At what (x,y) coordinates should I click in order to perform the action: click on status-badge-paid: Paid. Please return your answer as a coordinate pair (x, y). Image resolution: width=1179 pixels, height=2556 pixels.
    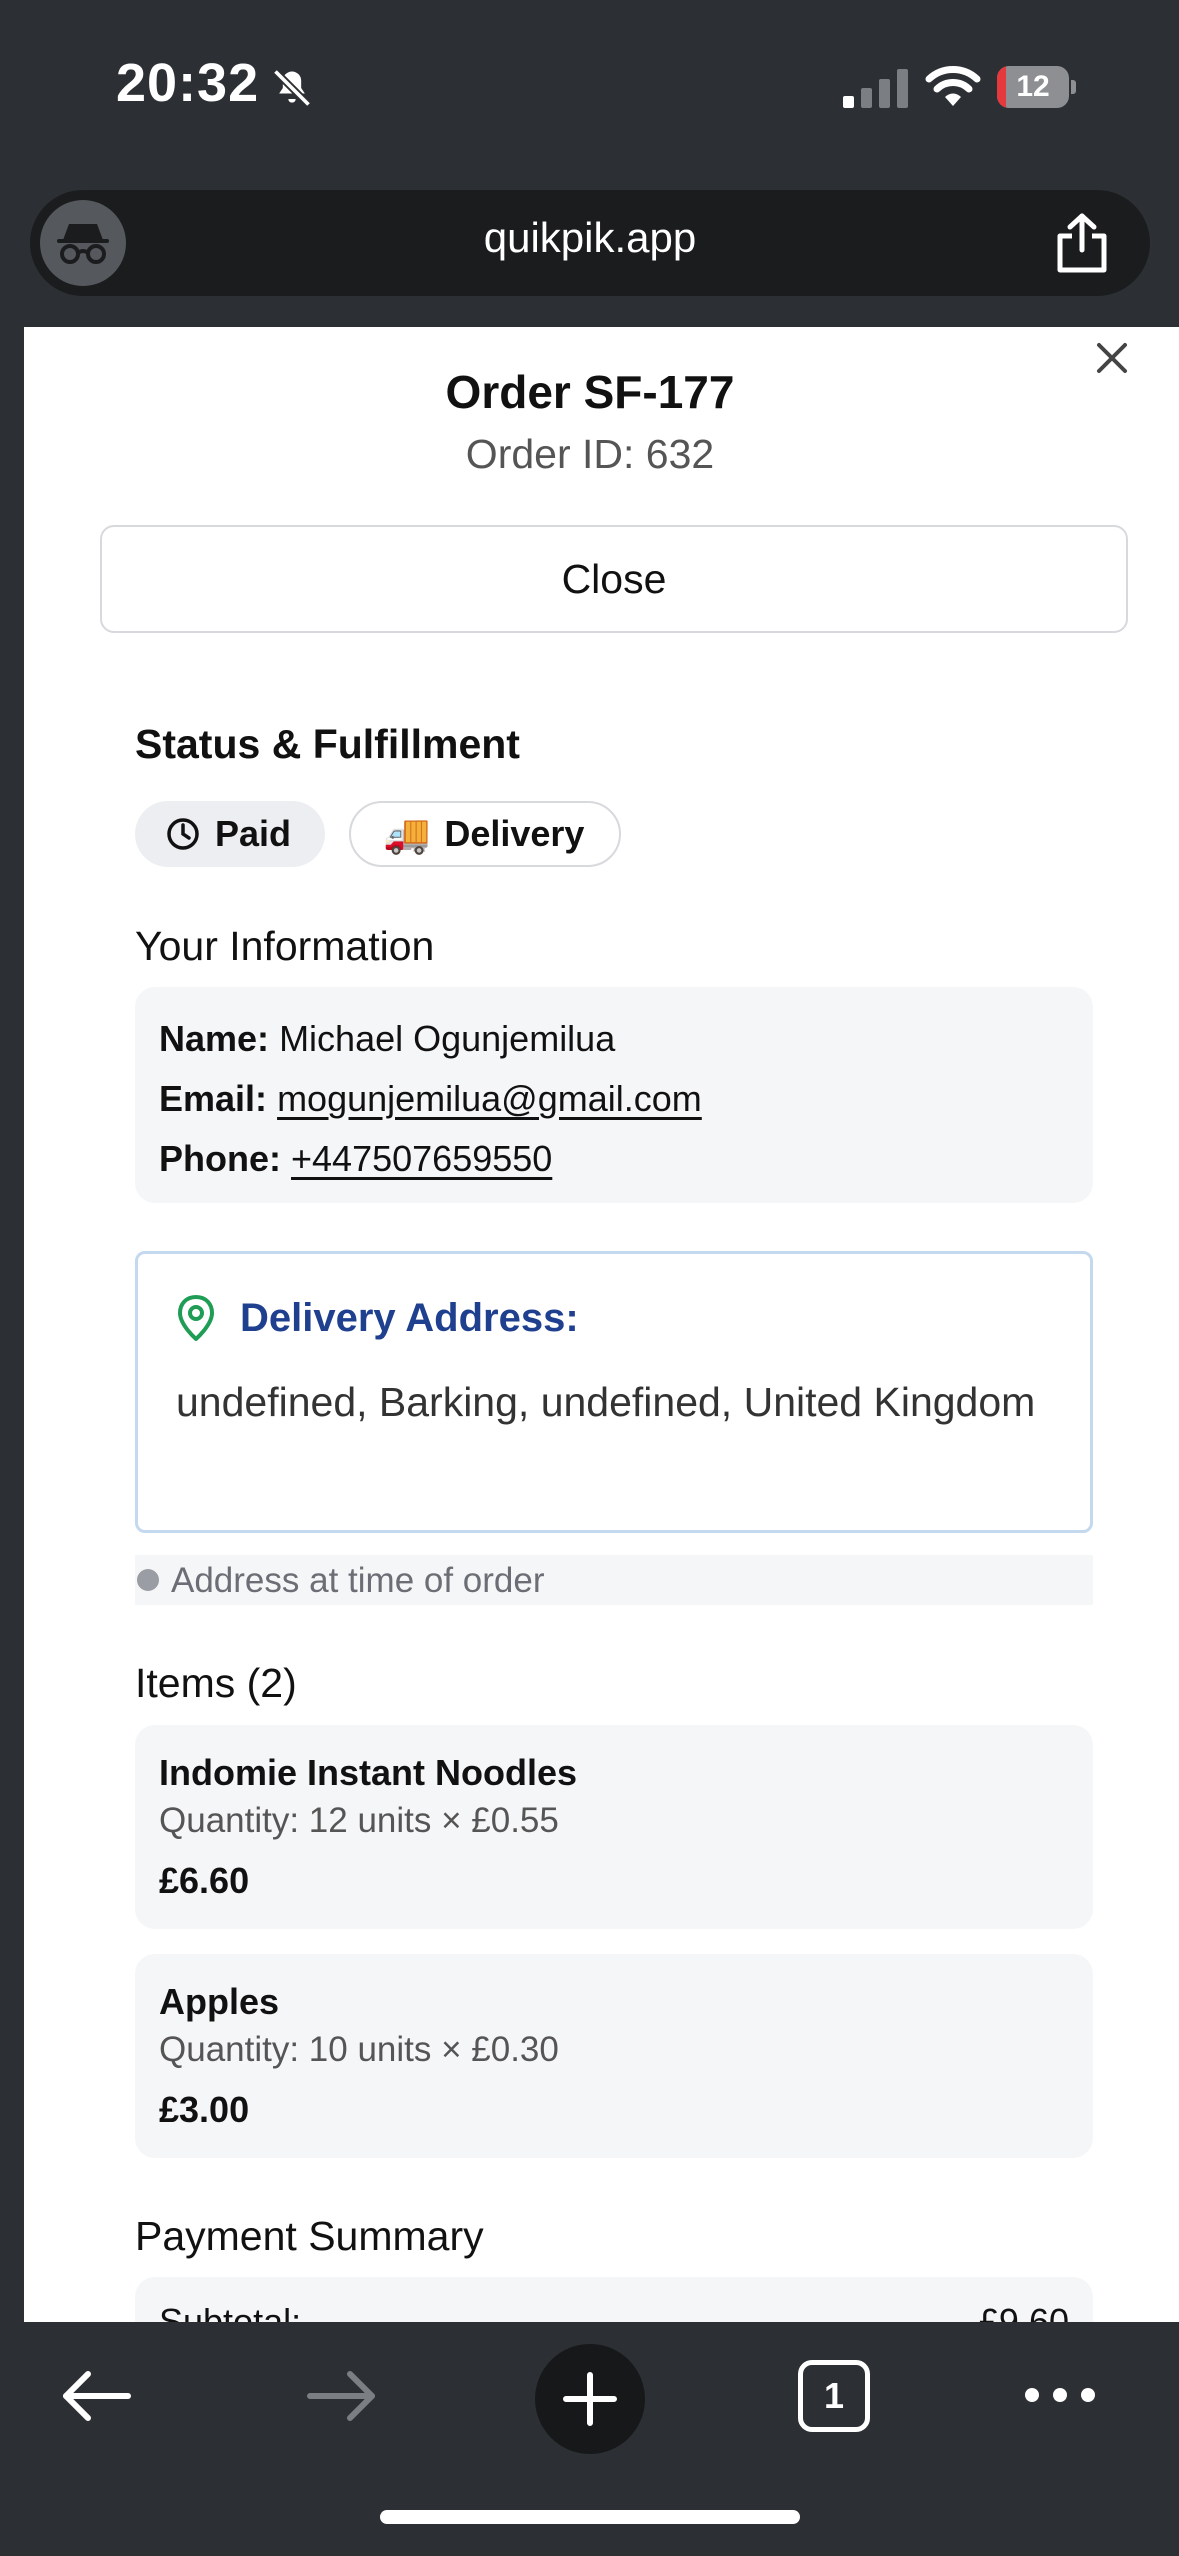
    Looking at the image, I should click on (230, 834).